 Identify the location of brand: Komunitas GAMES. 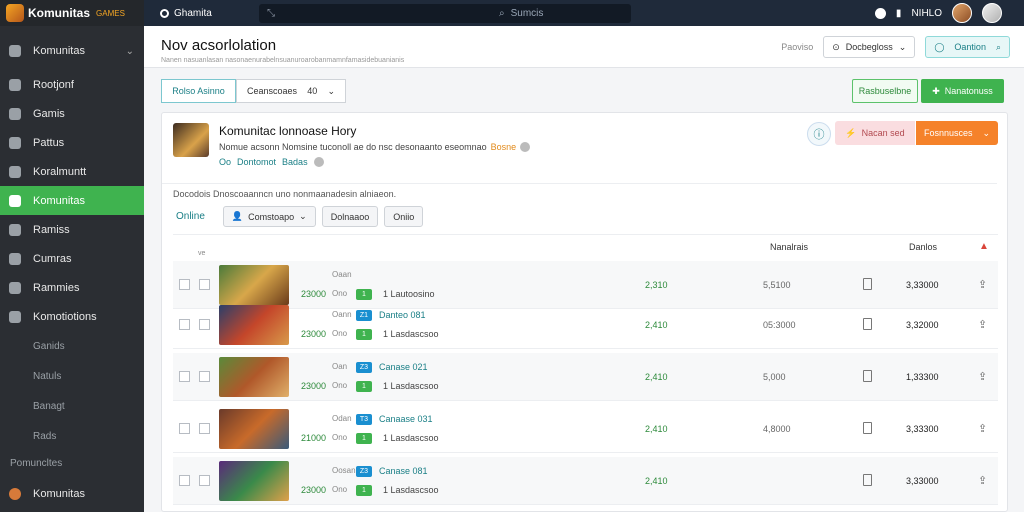
(72, 13).